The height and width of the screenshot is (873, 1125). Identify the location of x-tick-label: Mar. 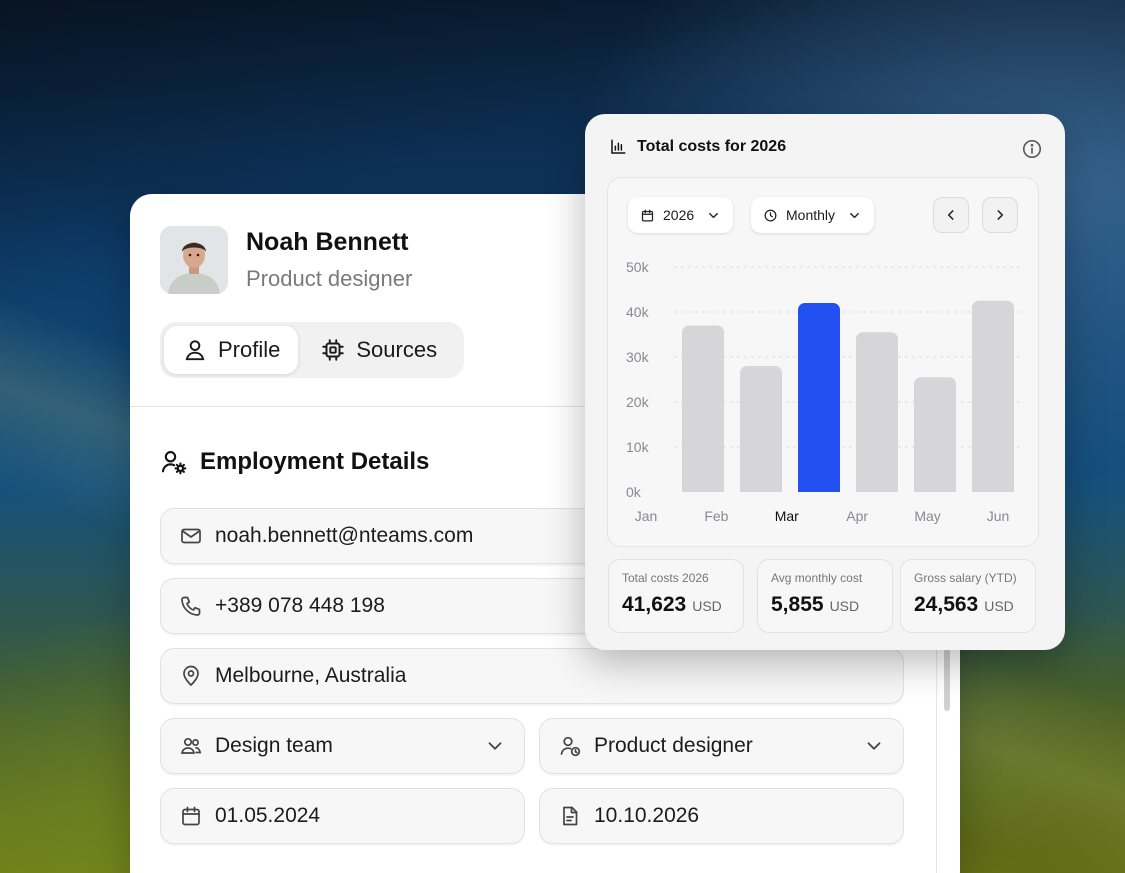
(787, 516).